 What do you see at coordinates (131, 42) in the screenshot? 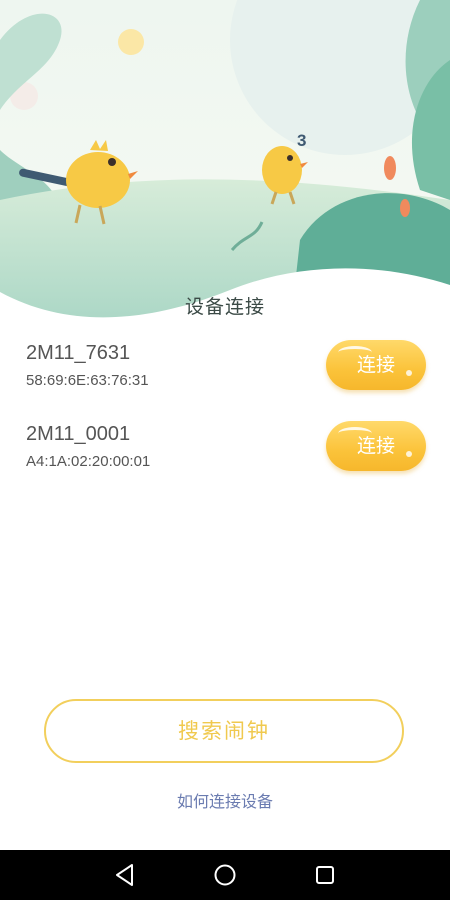
I see `sun-icon` at bounding box center [131, 42].